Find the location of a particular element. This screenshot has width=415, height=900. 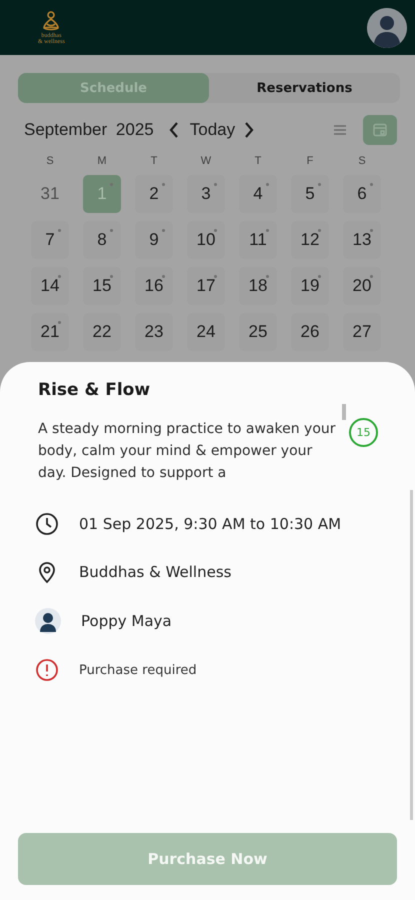

calendar-day: 2 is located at coordinates (154, 194).